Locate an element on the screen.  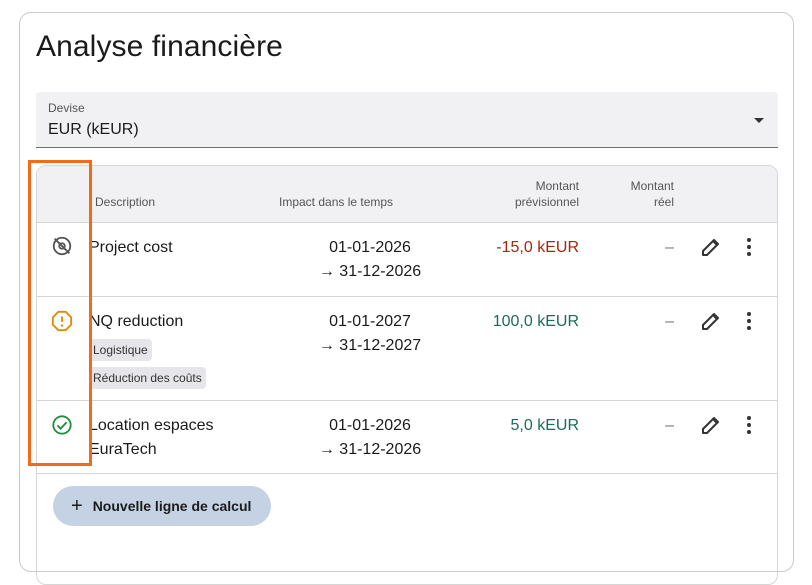
row-description: Location espaces EuraTech is located at coordinates (151, 437).